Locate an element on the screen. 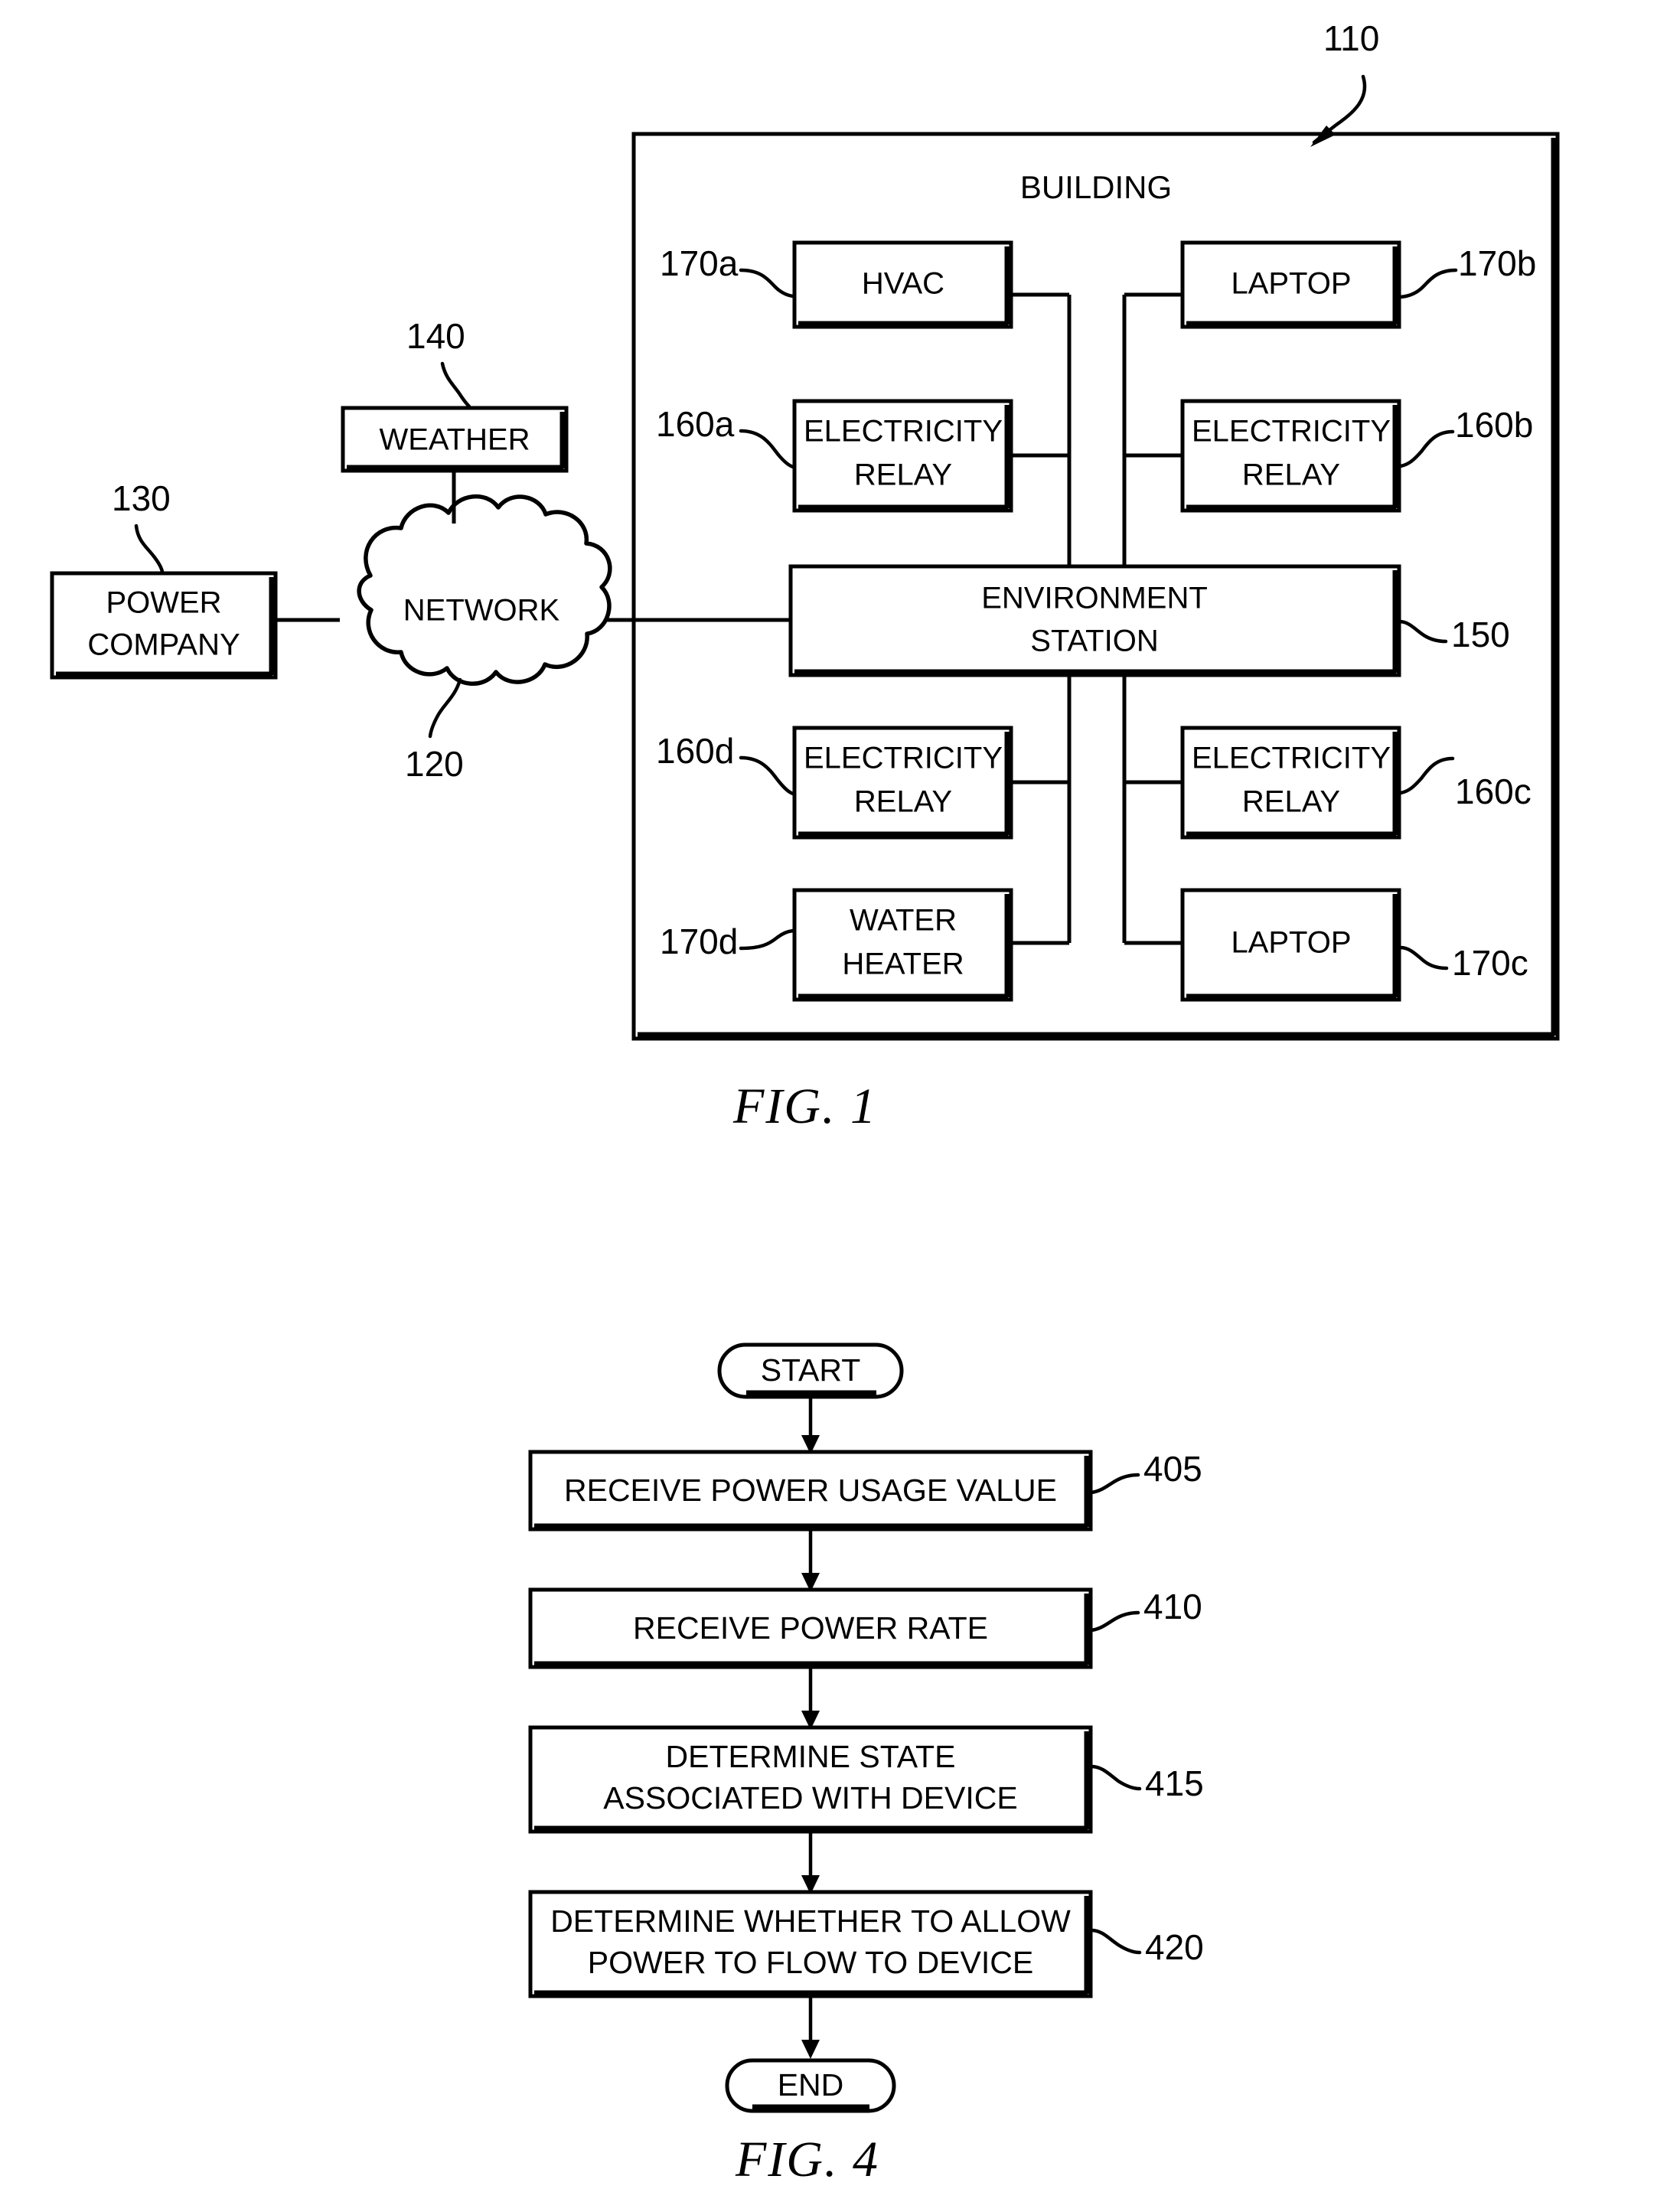 This screenshot has width=1680, height=2202. flow-step-415-line2: ASSOCIATED WITH DEVICE is located at coordinates (810, 1797).